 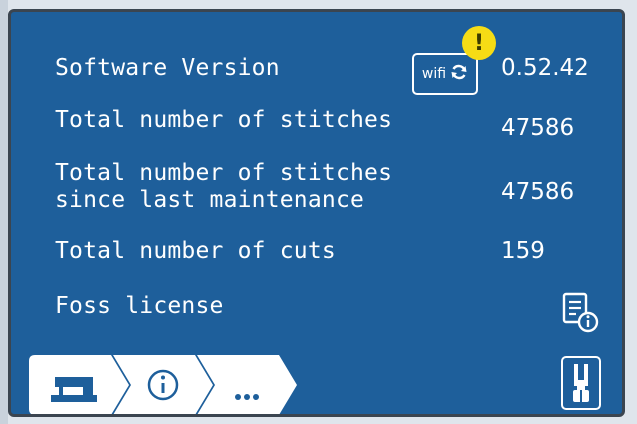 I want to click on stitches-since-maintenance-label-line2: since last maintenance, so click(x=210, y=200).